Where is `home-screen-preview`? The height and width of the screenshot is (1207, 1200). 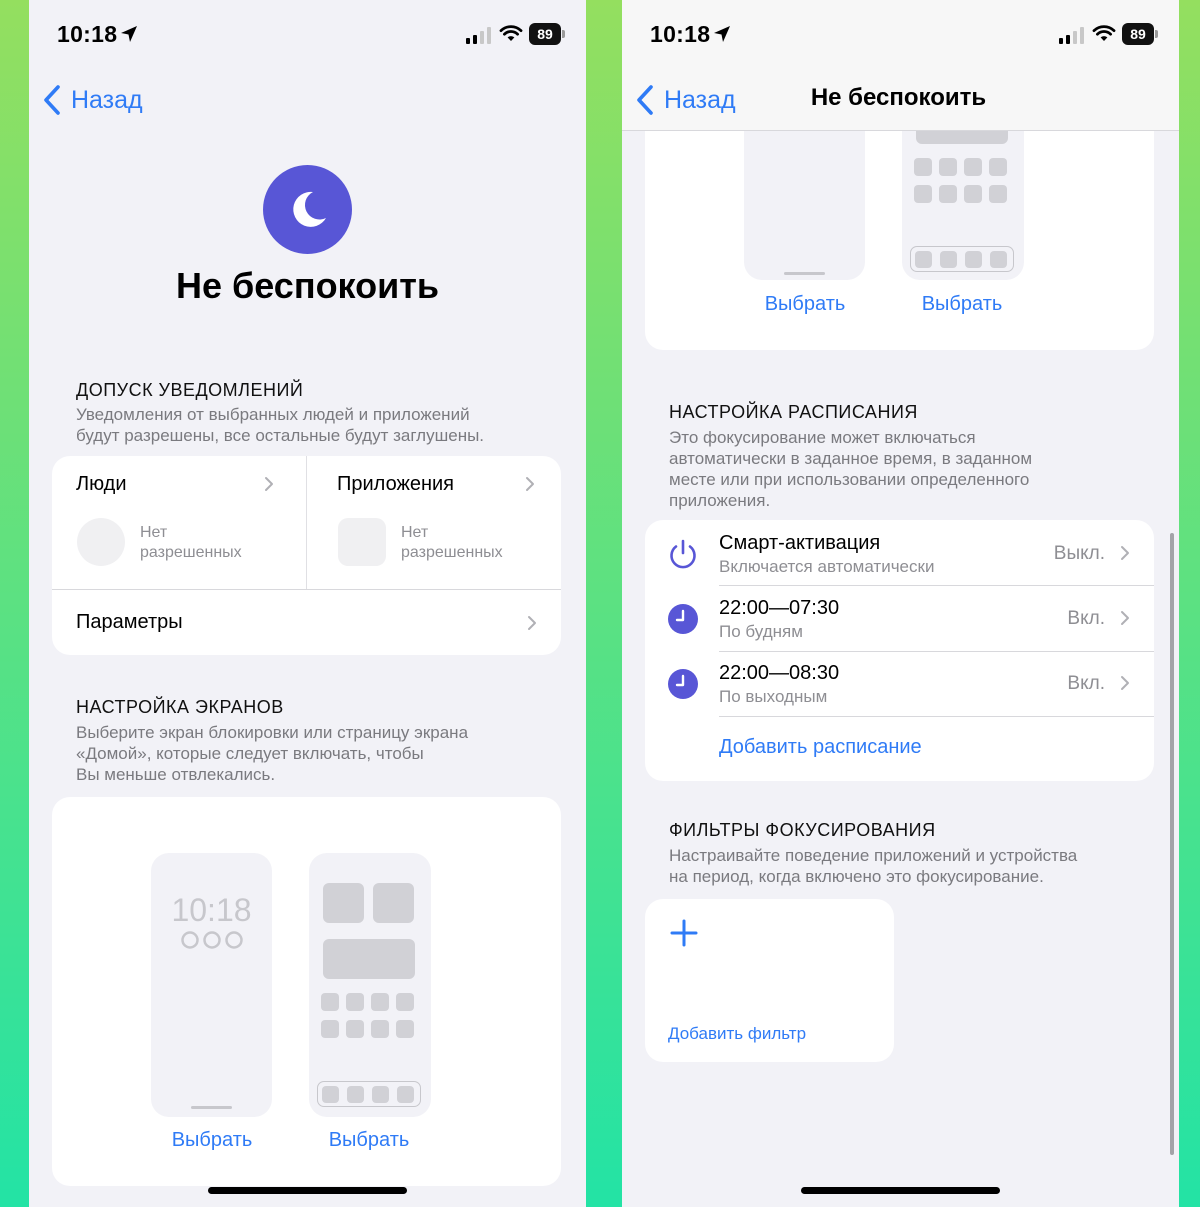
home-screen-preview is located at coordinates (370, 985).